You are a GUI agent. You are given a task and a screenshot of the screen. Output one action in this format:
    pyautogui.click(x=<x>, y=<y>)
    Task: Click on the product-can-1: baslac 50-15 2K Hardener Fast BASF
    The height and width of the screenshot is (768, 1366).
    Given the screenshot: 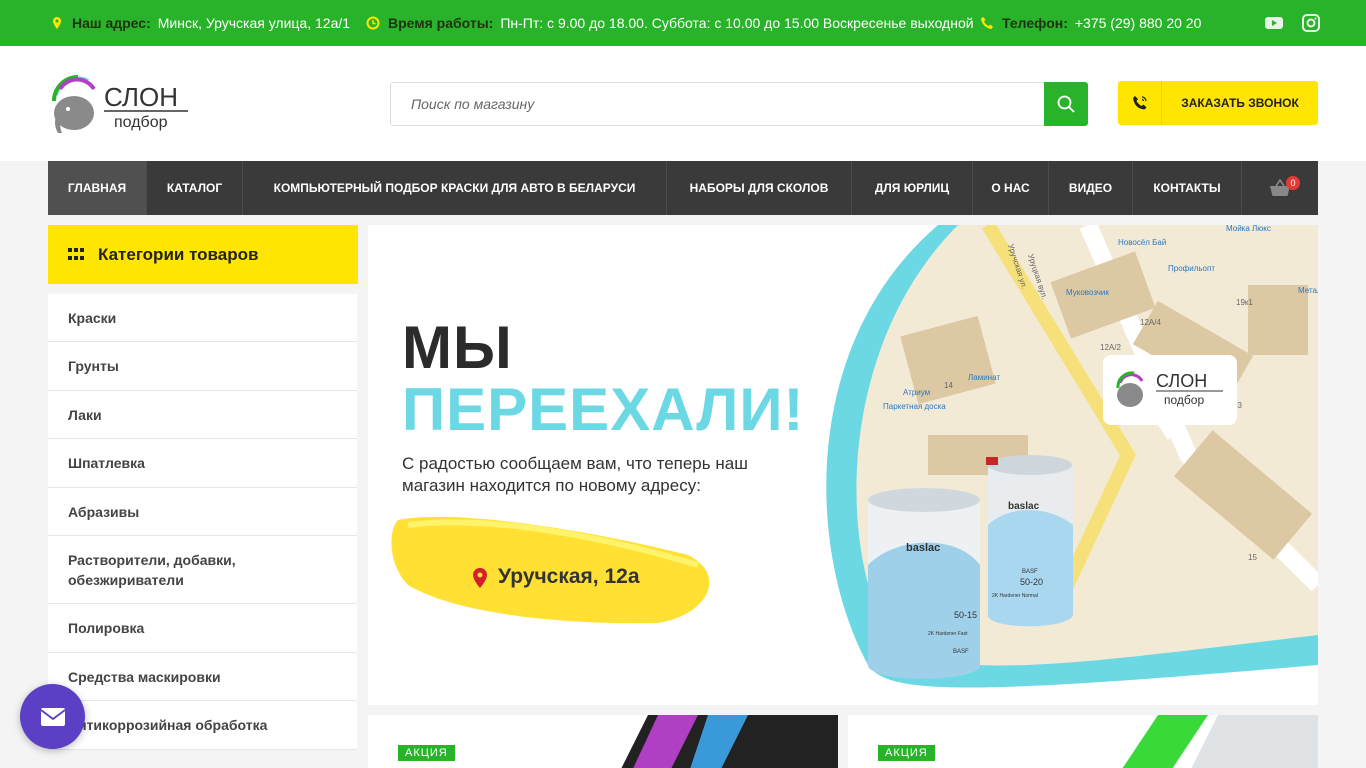 What is the action you would take?
    pyautogui.click(x=924, y=583)
    